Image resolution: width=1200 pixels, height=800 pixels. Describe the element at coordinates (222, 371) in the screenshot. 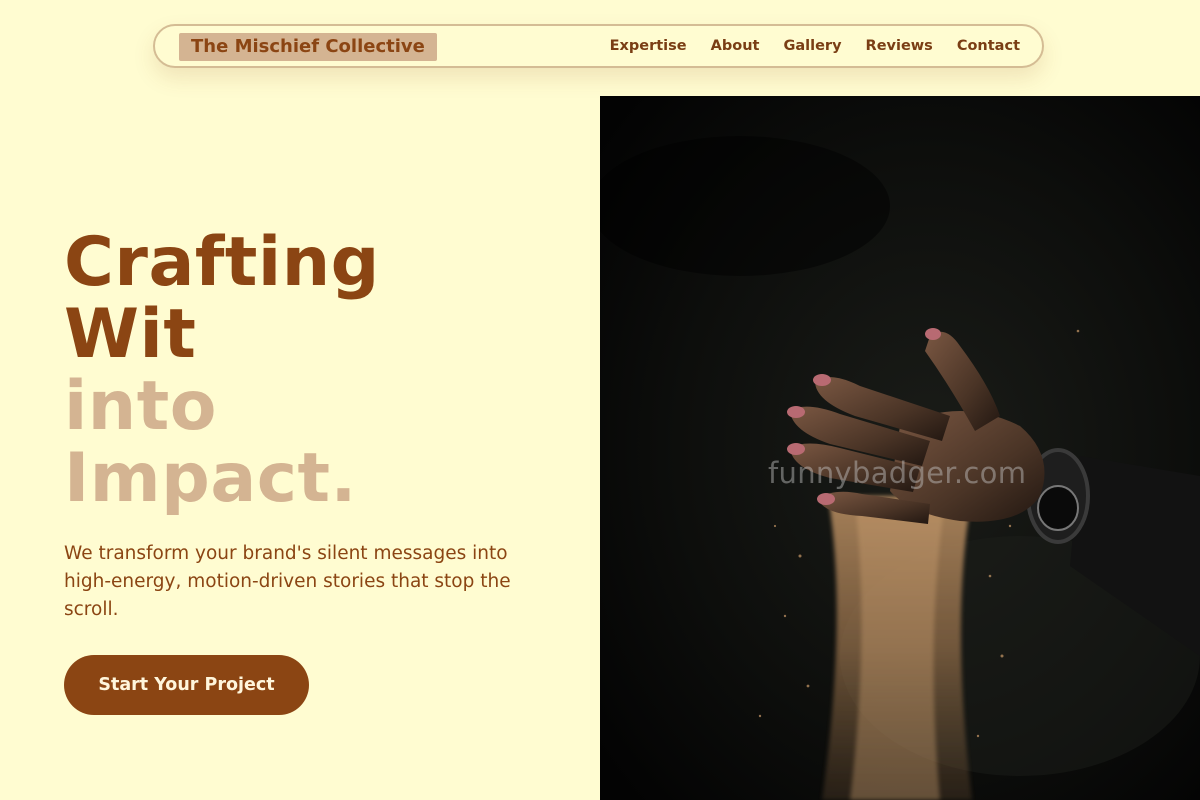

I see `hero-title: Crafting Wit into Impact.` at that location.